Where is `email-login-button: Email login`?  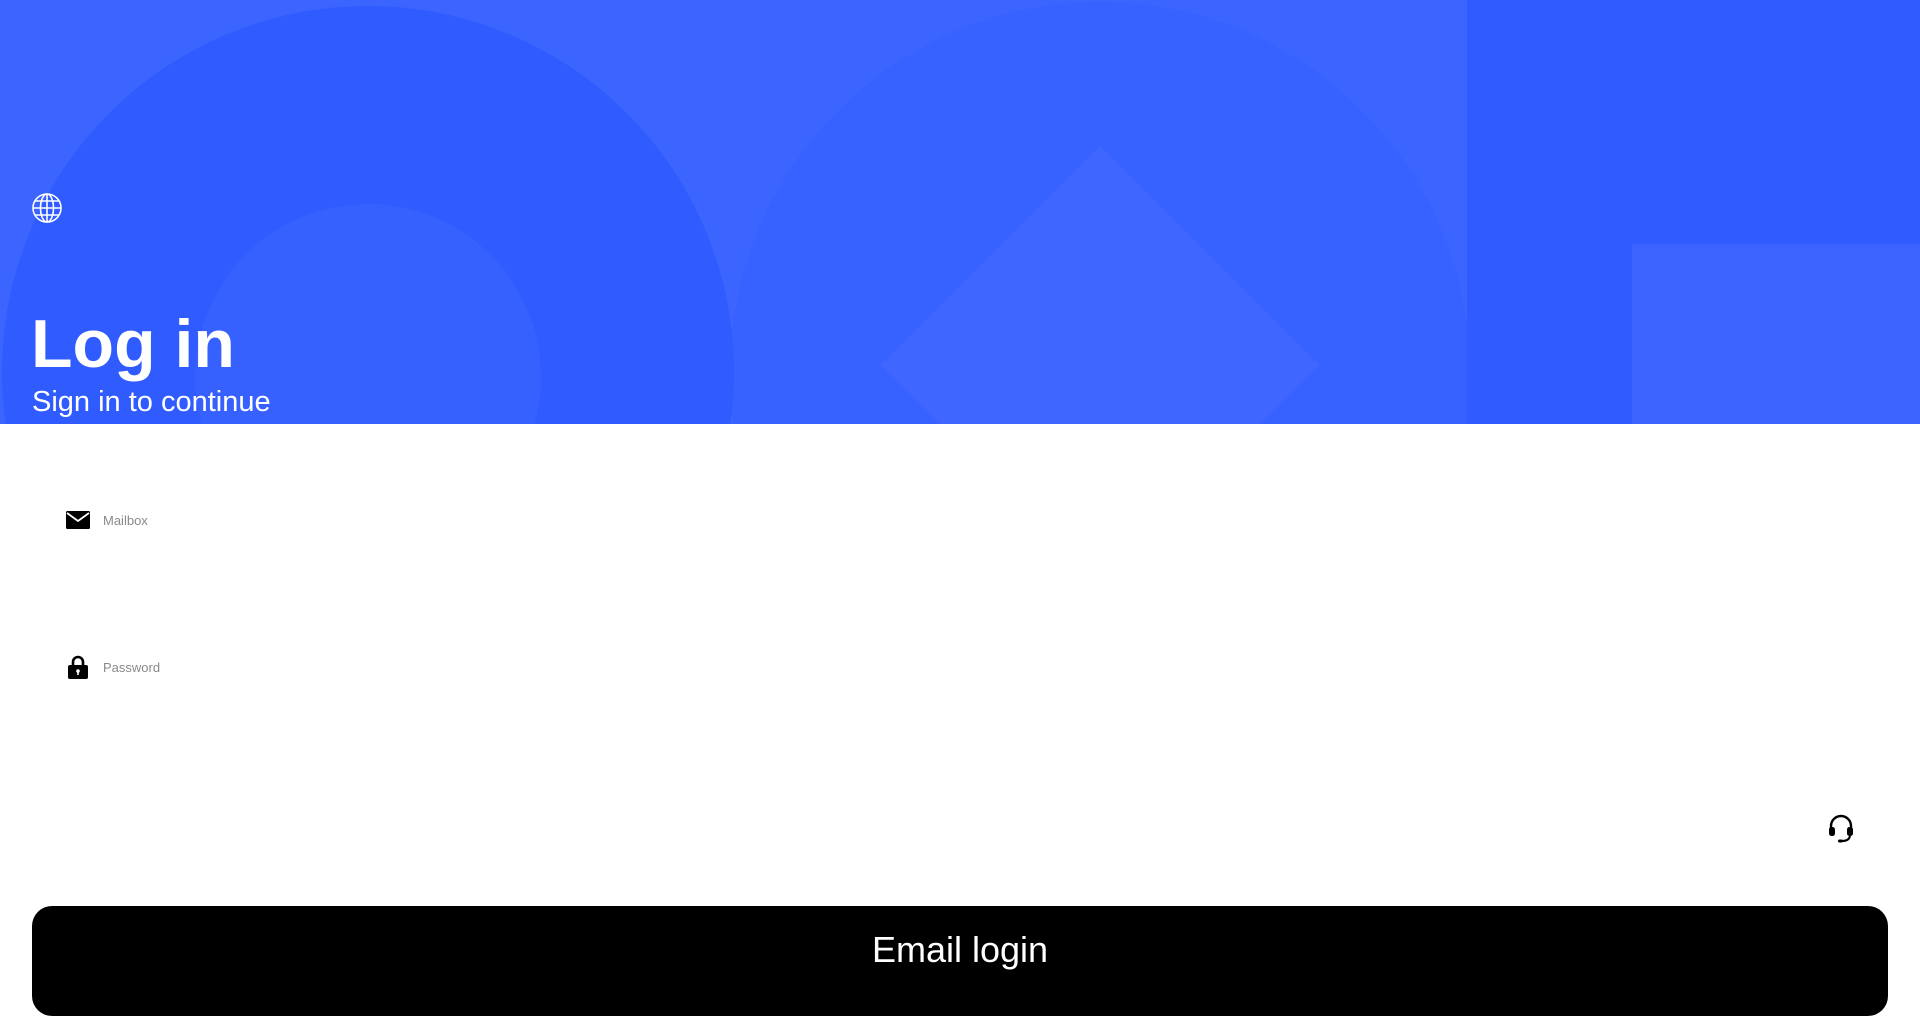
email-login-button: Email login is located at coordinates (960, 961).